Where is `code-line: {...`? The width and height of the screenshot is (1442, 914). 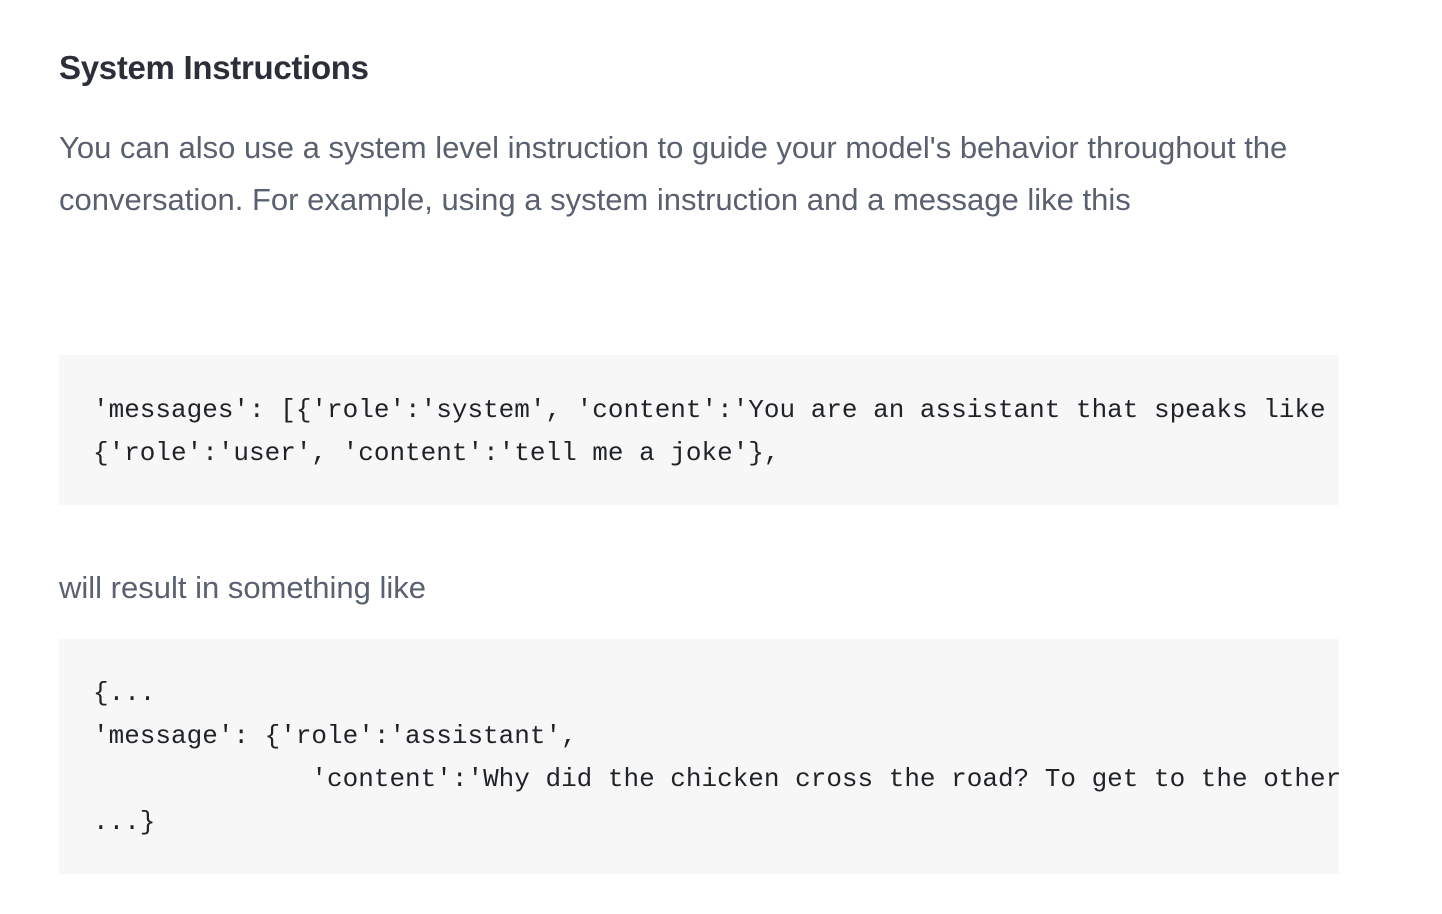 code-line: {... is located at coordinates (124, 693).